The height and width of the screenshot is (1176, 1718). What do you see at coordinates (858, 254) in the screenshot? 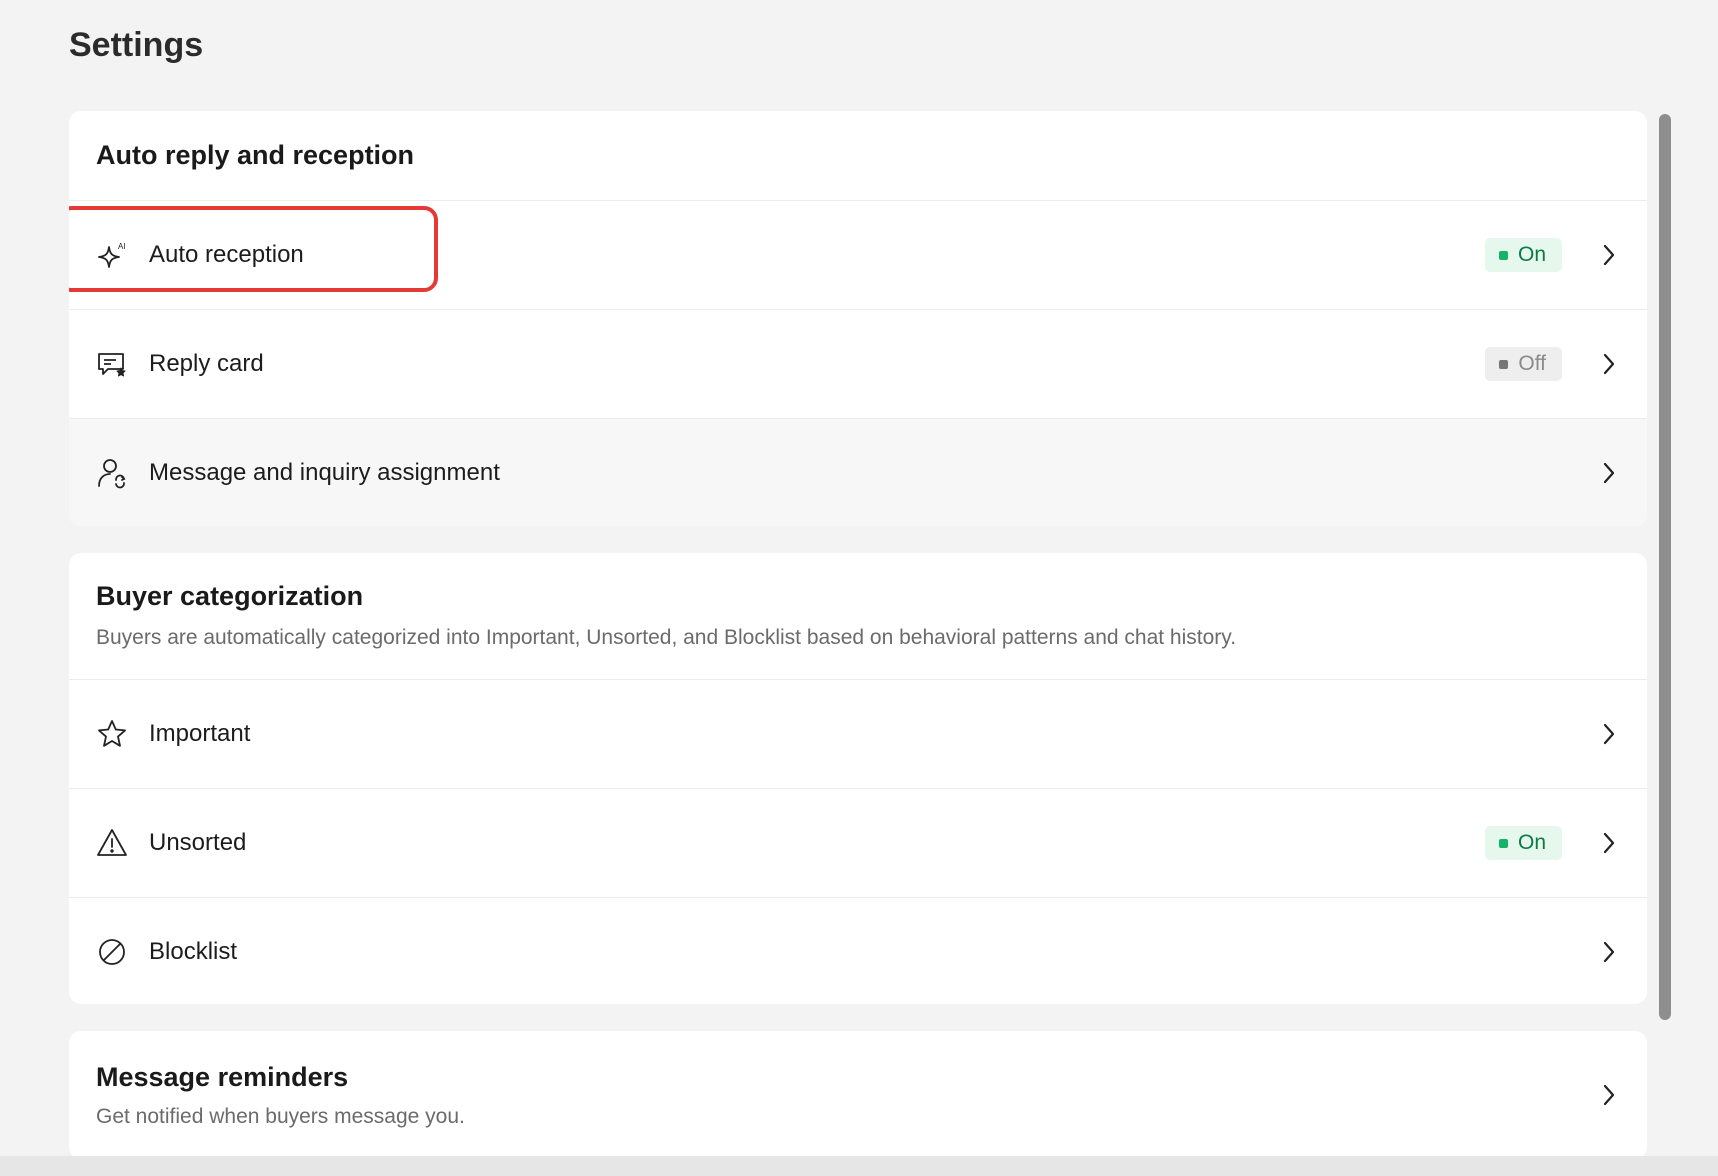
I see `row-auto-reception: AI Auto reception On` at bounding box center [858, 254].